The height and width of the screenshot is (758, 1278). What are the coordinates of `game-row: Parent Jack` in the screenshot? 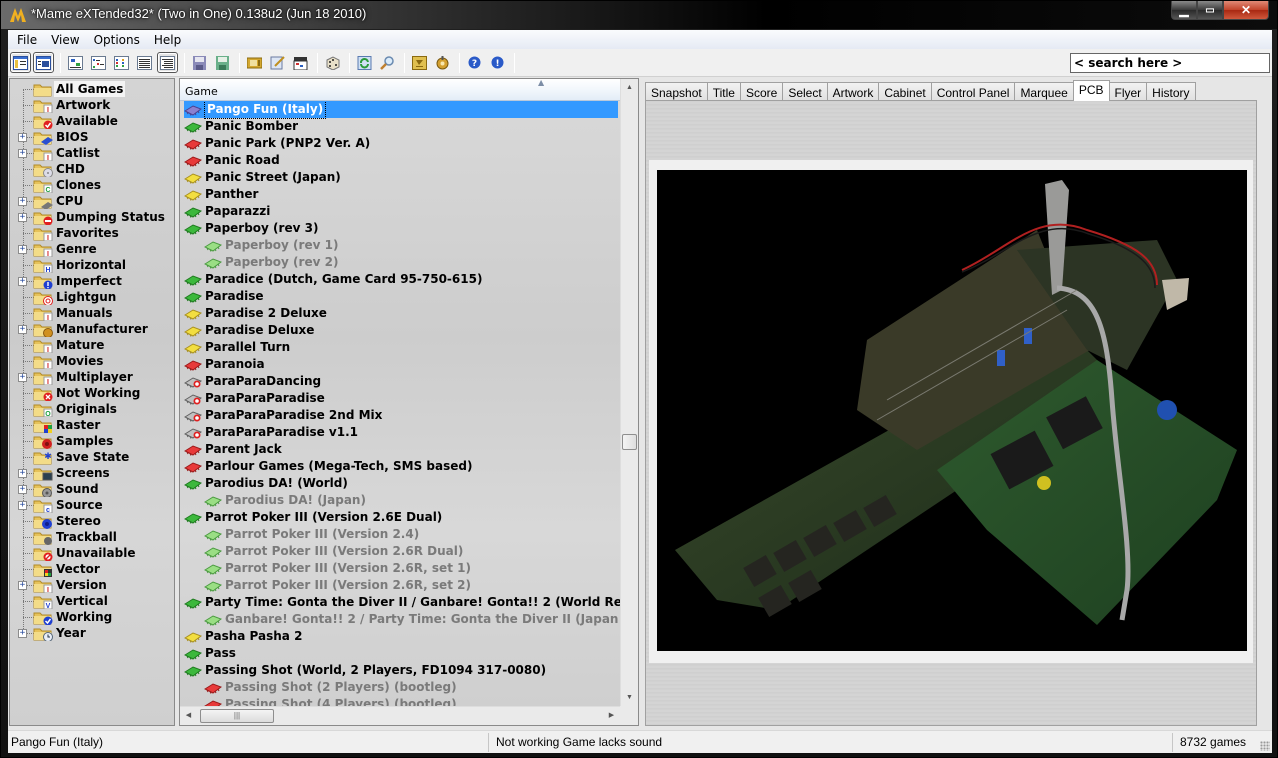 It's located at (233, 449).